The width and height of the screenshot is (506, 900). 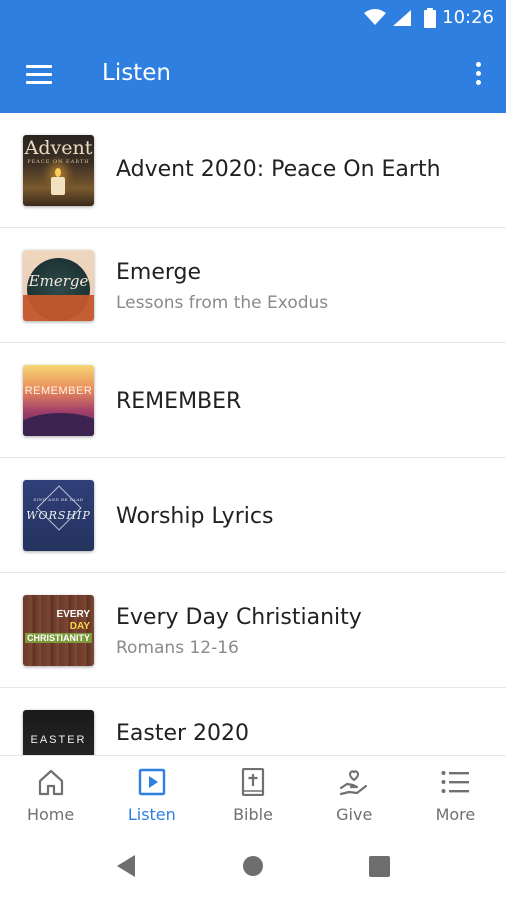 What do you see at coordinates (58, 638) in the screenshot?
I see `thumbnail-text: CHRISTIANITY` at bounding box center [58, 638].